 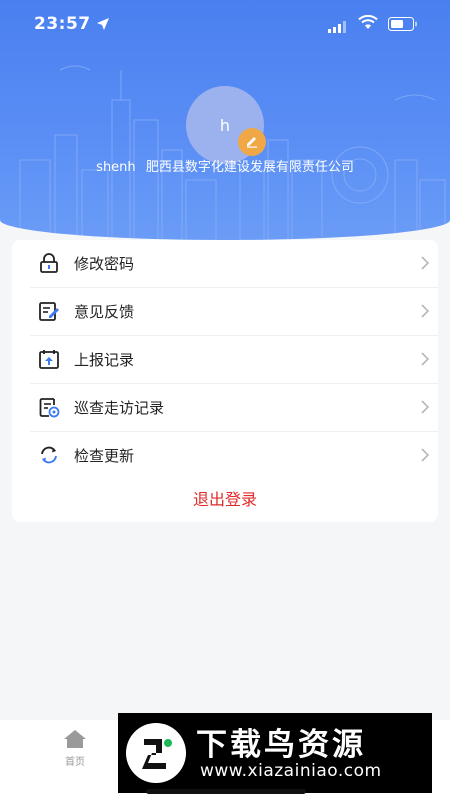 What do you see at coordinates (104, 312) in the screenshot?
I see `menu-item-label: 意见反馈` at bounding box center [104, 312].